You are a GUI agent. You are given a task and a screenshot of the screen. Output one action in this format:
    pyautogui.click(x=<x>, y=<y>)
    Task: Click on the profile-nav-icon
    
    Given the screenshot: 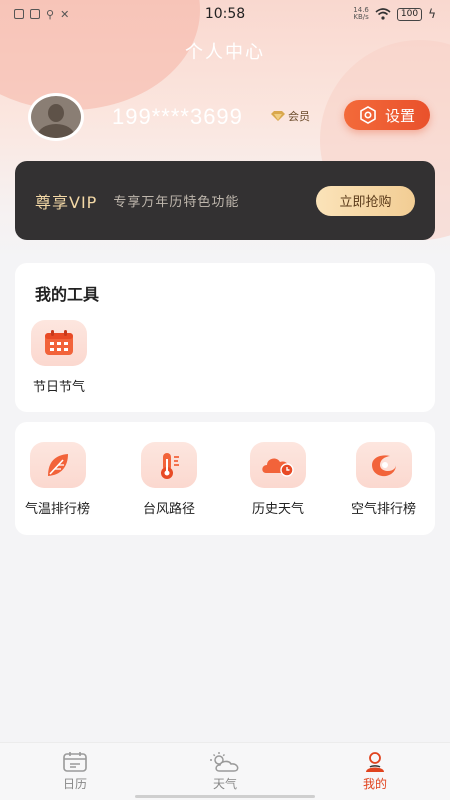 What is the action you would take?
    pyautogui.click(x=375, y=762)
    